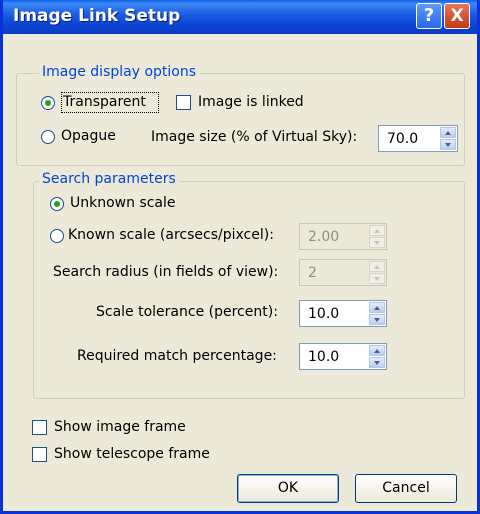 This screenshot has height=514, width=480. What do you see at coordinates (48, 137) in the screenshot?
I see `opaque-radio-dot` at bounding box center [48, 137].